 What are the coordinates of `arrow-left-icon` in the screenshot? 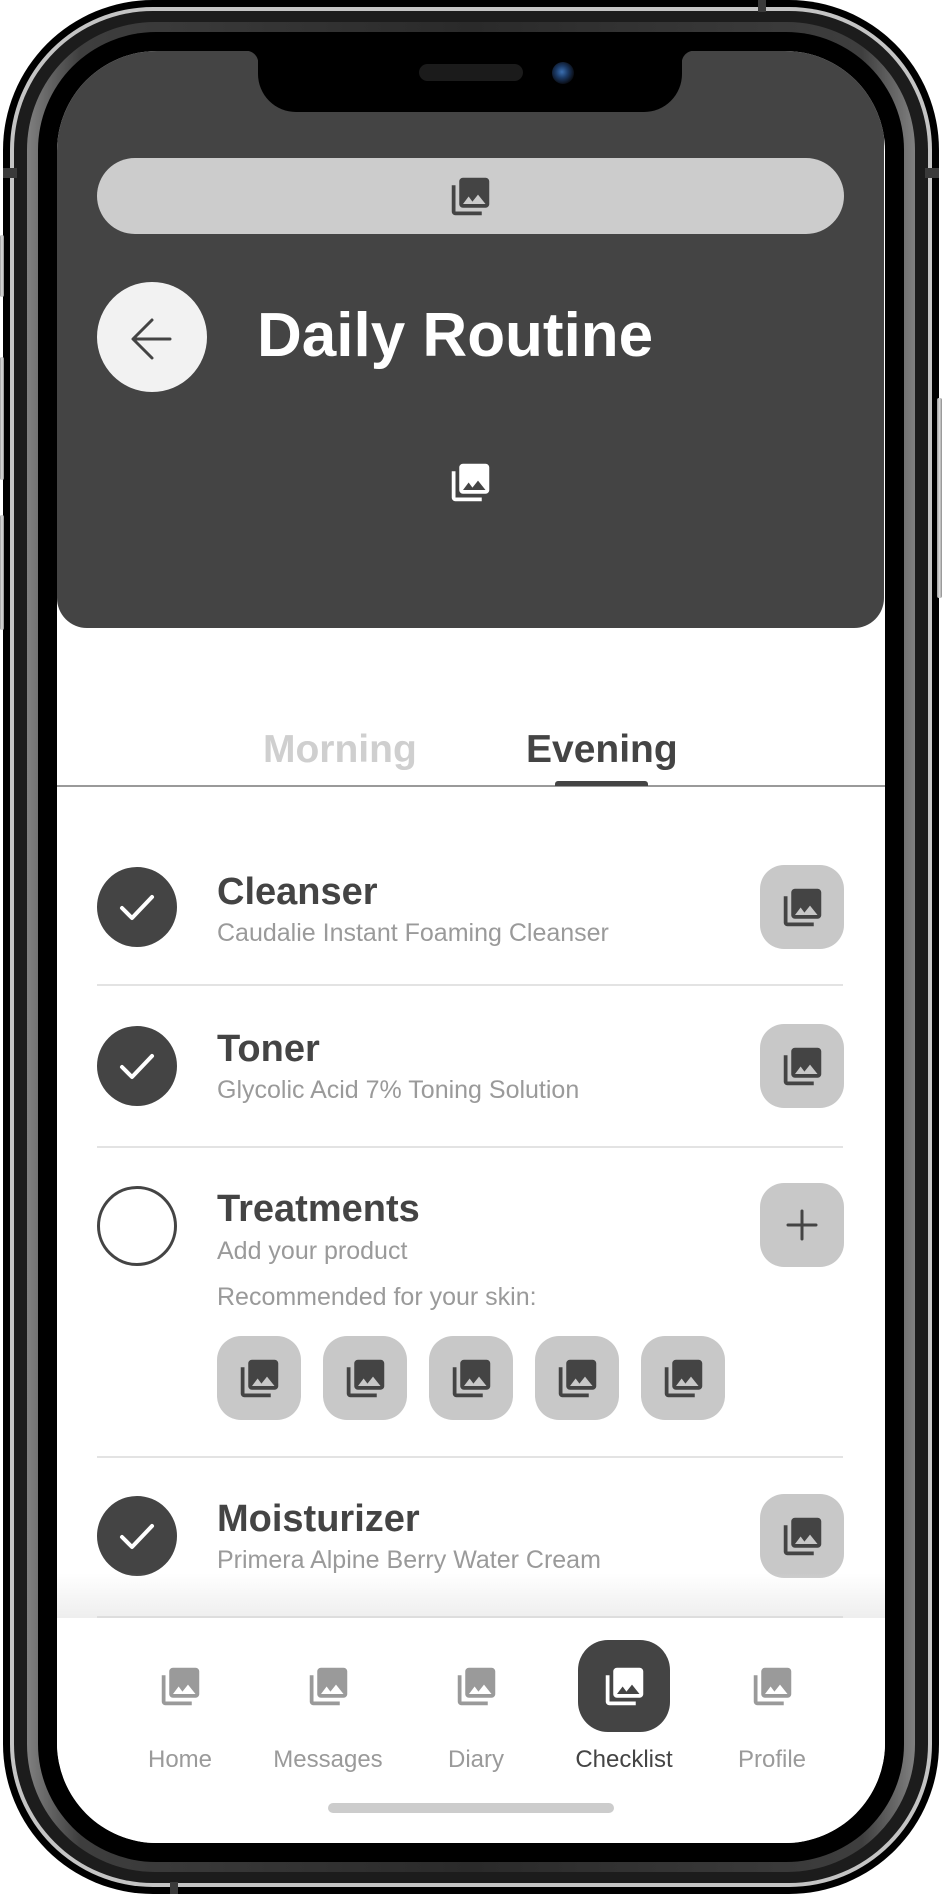 It's located at (151, 339).